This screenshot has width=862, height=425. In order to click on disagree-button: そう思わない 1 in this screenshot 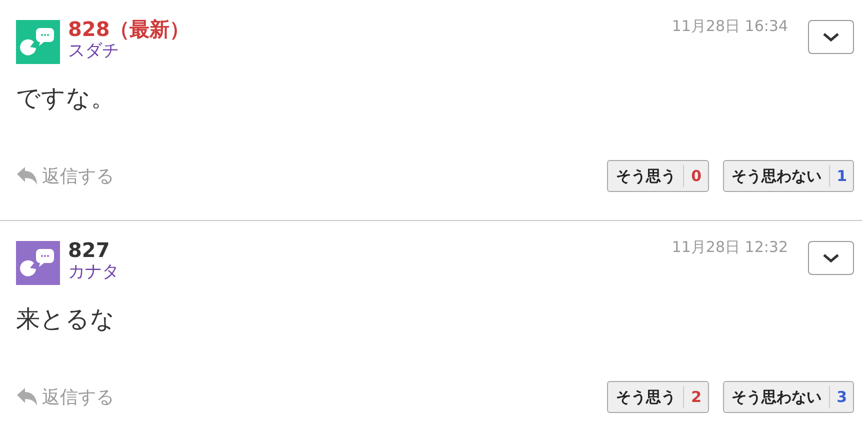, I will do `click(788, 176)`.